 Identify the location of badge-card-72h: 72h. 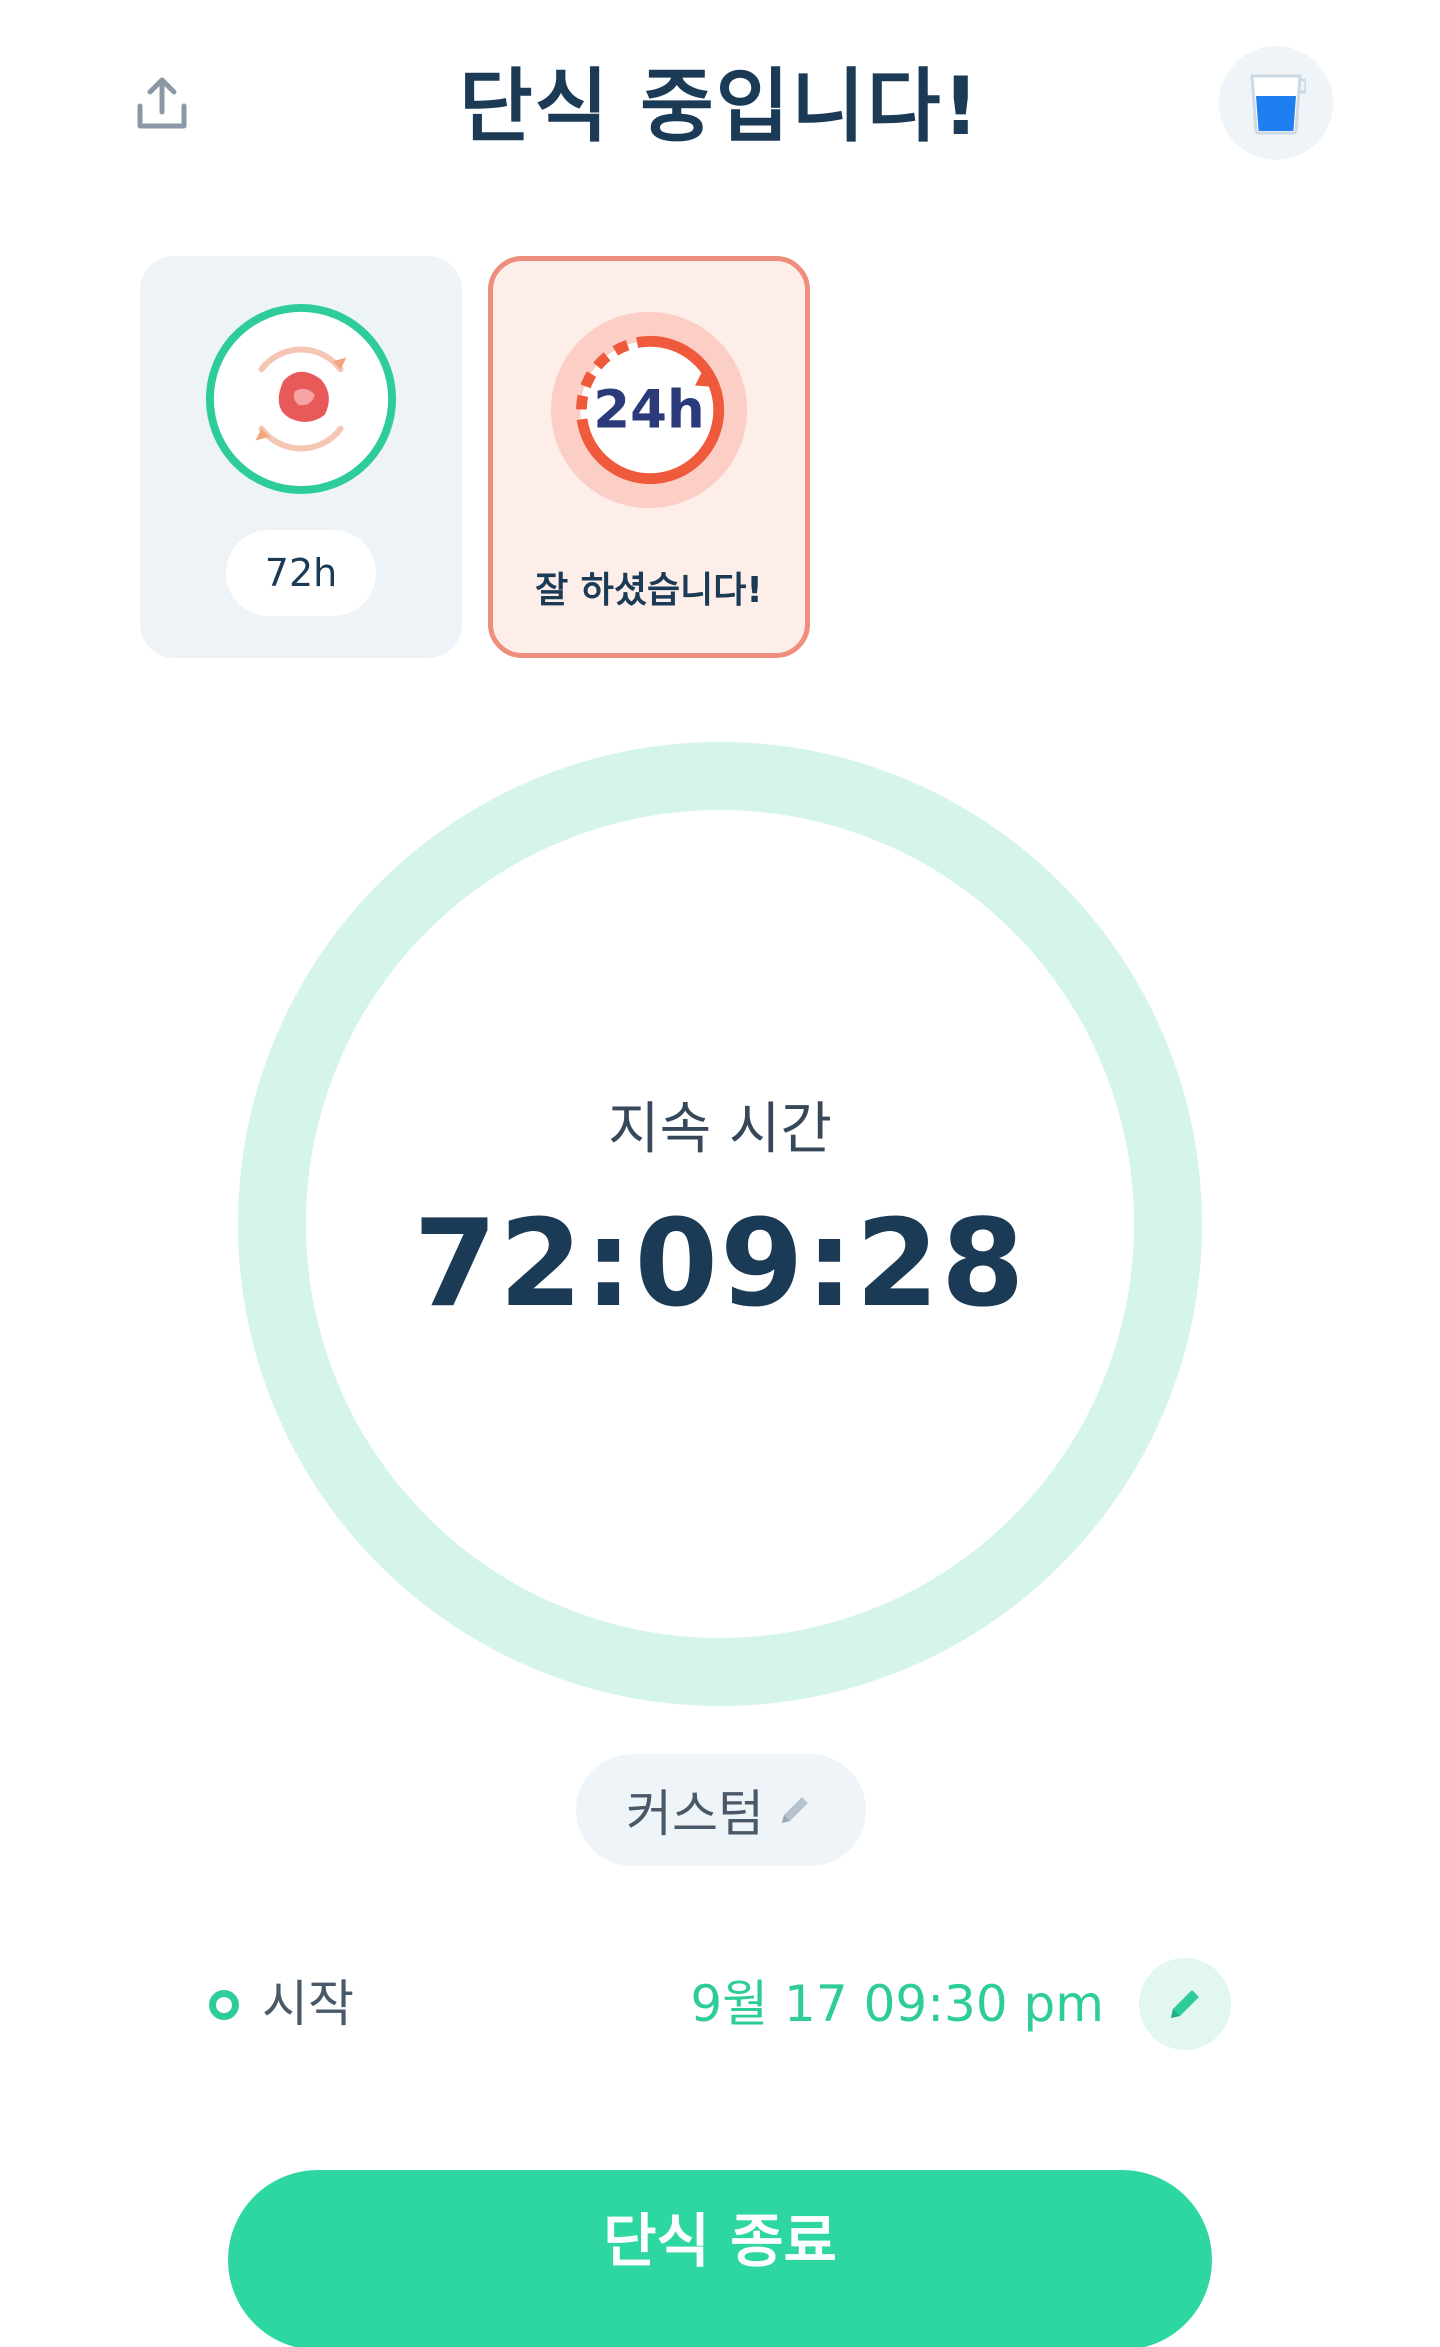
(301, 457).